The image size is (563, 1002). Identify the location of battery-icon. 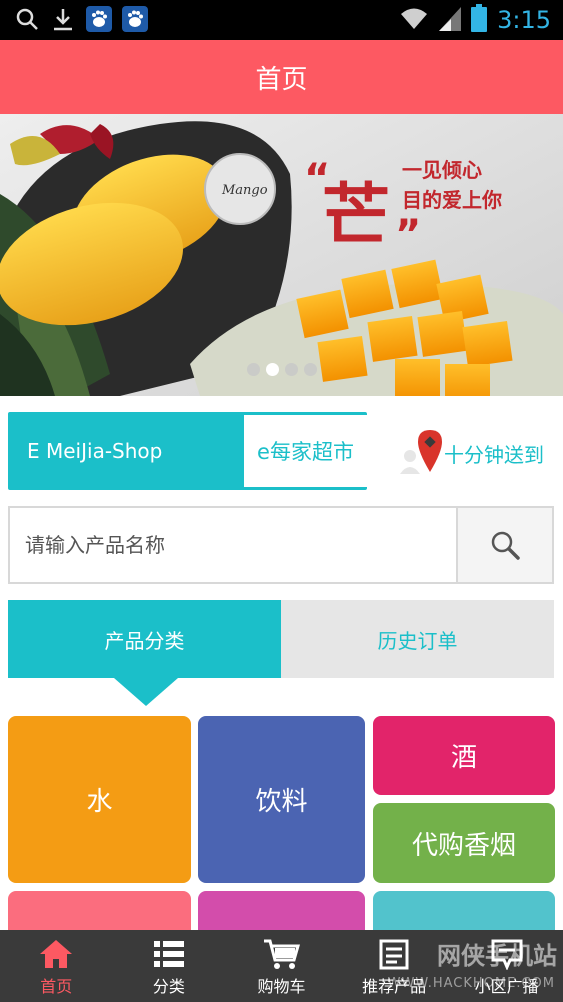
(479, 20).